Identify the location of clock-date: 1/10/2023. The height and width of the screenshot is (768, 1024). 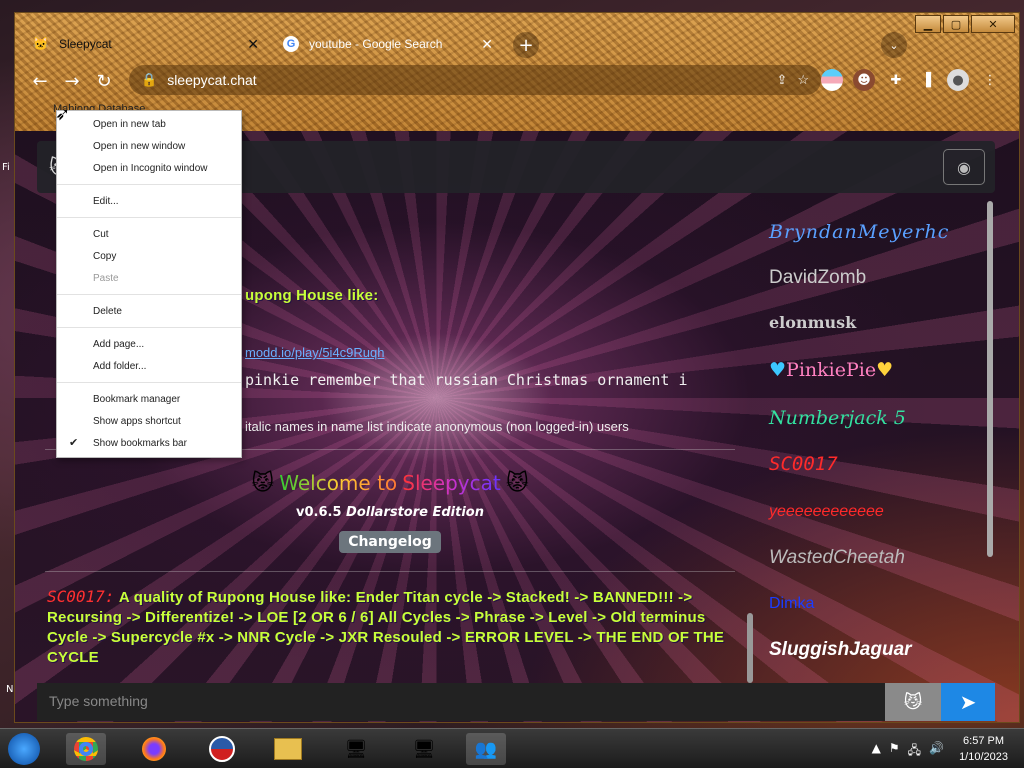
(983, 757).